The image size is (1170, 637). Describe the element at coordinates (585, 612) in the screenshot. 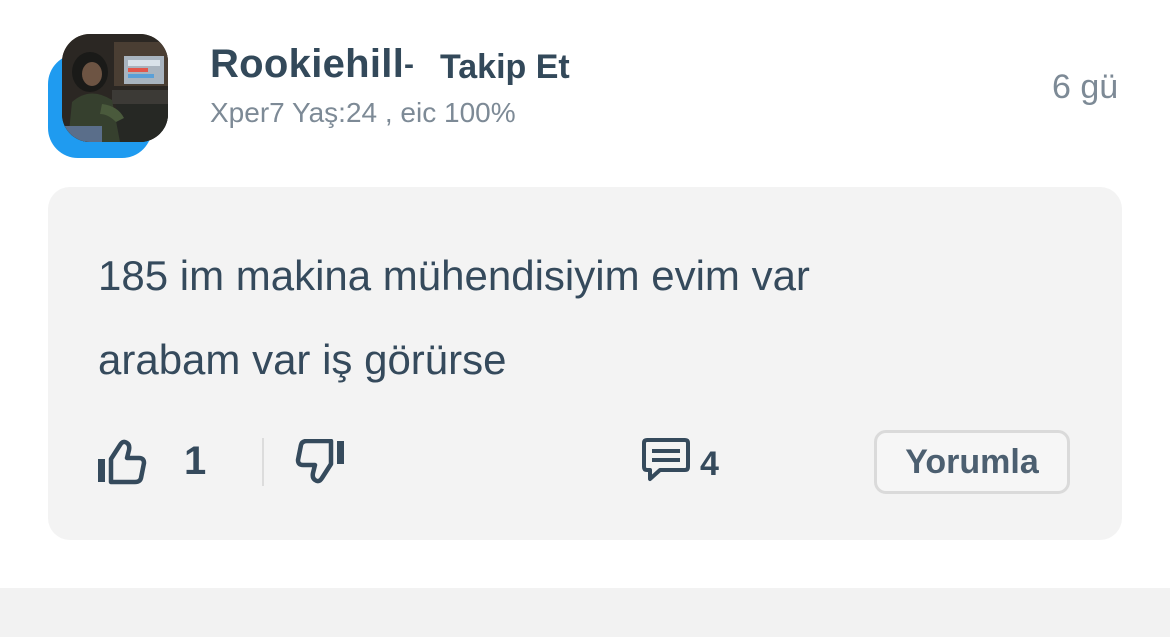

I see `bottom-separator-bar` at that location.